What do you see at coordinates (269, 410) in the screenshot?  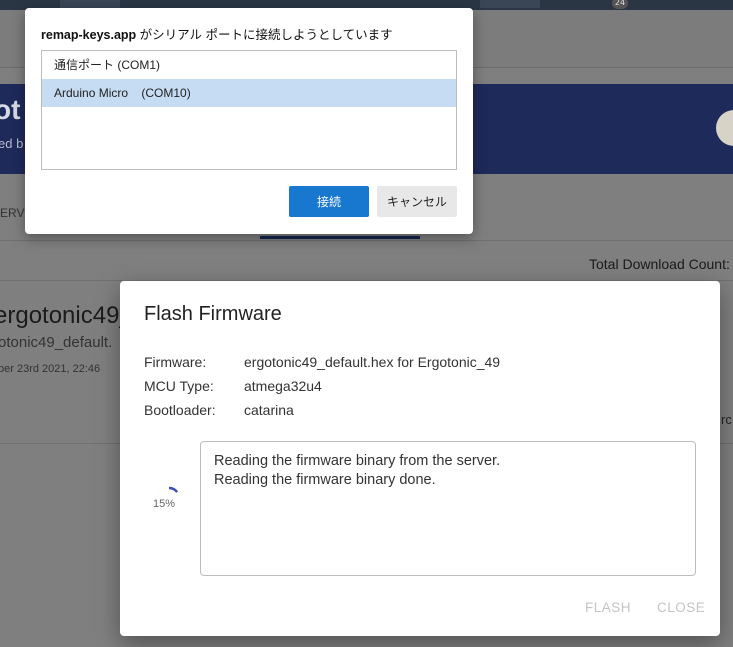 I see `bootloader-value: catarina` at bounding box center [269, 410].